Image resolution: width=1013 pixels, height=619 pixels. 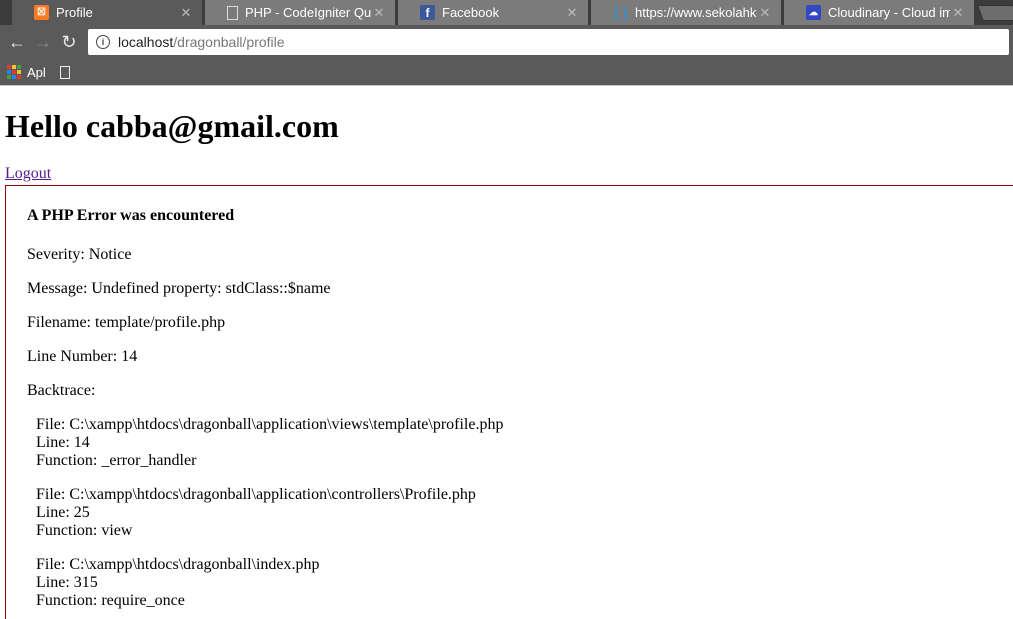 What do you see at coordinates (84, 530) in the screenshot?
I see `backtrace-function: Function: view` at bounding box center [84, 530].